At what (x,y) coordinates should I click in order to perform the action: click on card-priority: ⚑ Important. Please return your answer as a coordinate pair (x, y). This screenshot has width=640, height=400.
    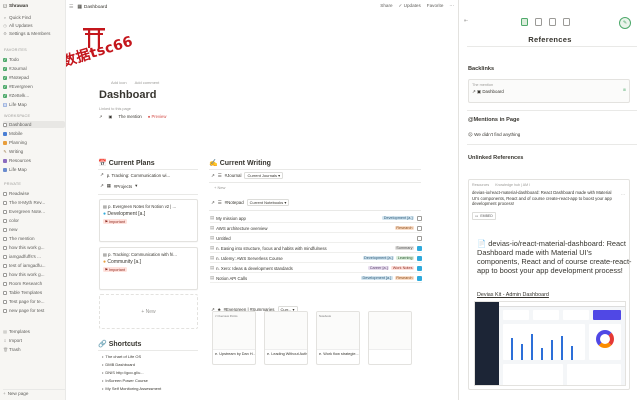
    Looking at the image, I should click on (148, 222).